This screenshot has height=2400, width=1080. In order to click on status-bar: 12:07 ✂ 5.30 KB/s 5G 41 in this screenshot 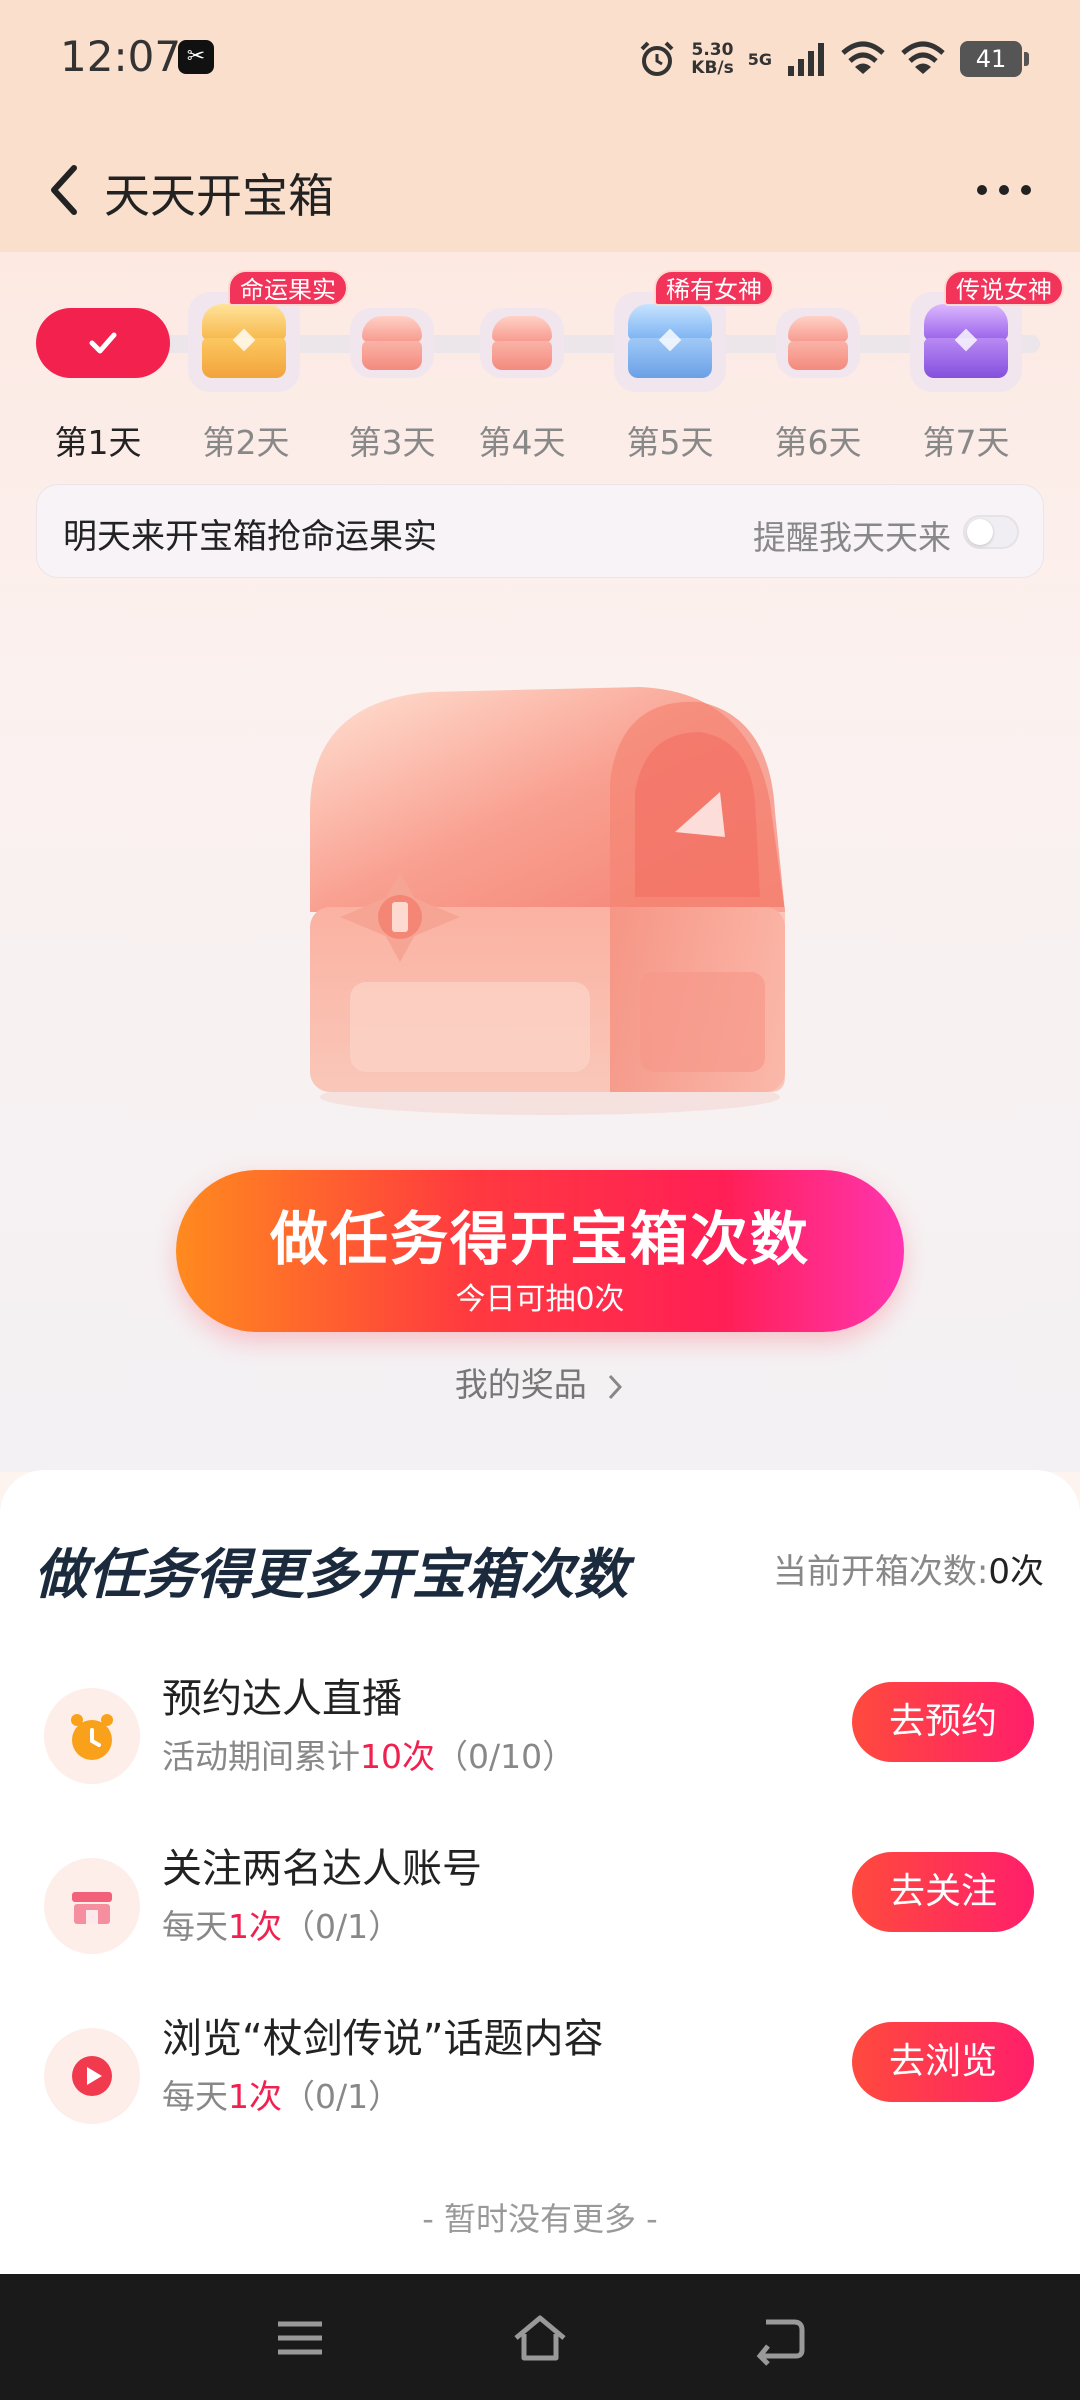, I will do `click(540, 57)`.